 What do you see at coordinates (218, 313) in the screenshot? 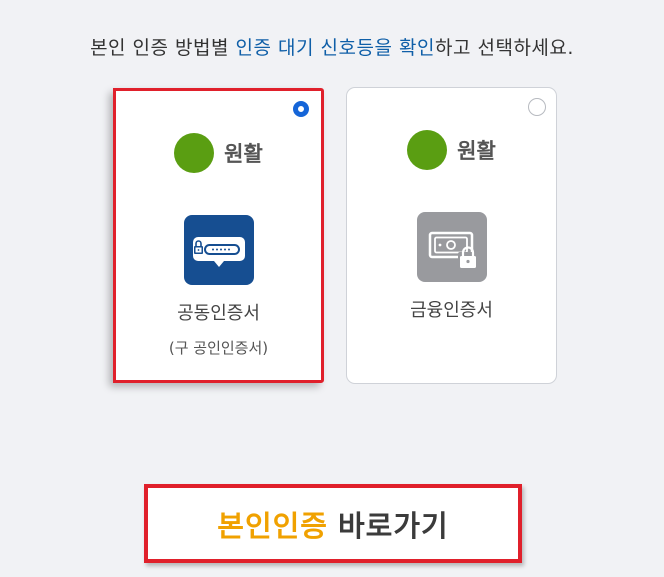
I see `option-title: 공동인증서` at bounding box center [218, 313].